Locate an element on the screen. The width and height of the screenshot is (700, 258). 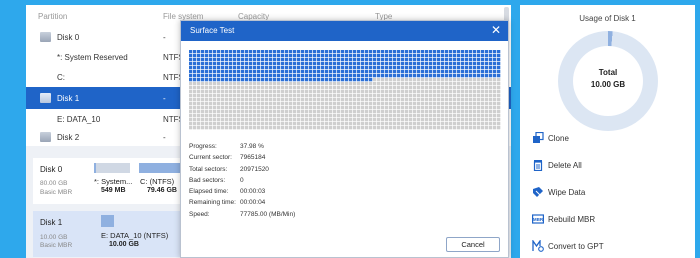
wipe-data-button: Wipe Data is located at coordinates (607, 193).